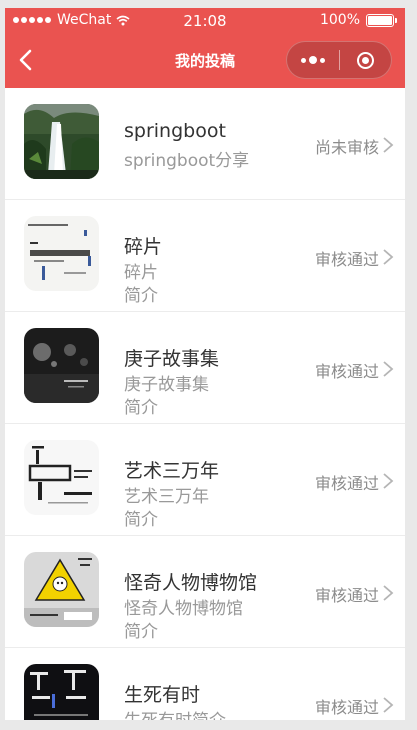 Image resolution: width=417 pixels, height=730 pixels. I want to click on list-item: 艺术三万年 艺术三万年 简介 审核通过, so click(205, 480).